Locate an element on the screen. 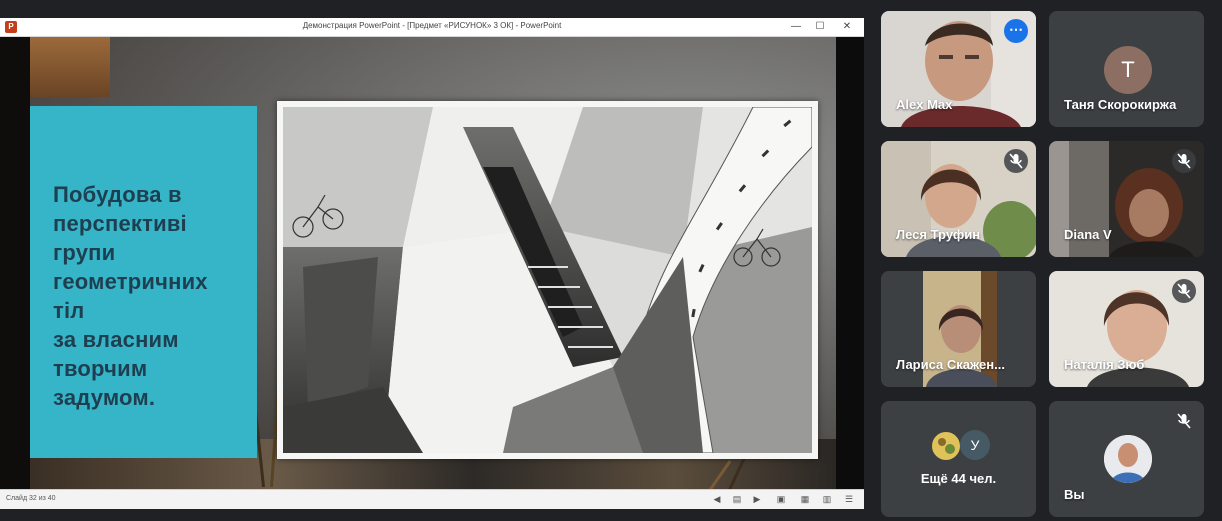 The height and width of the screenshot is (521, 1222). participant-avatar: Т is located at coordinates (1128, 70).